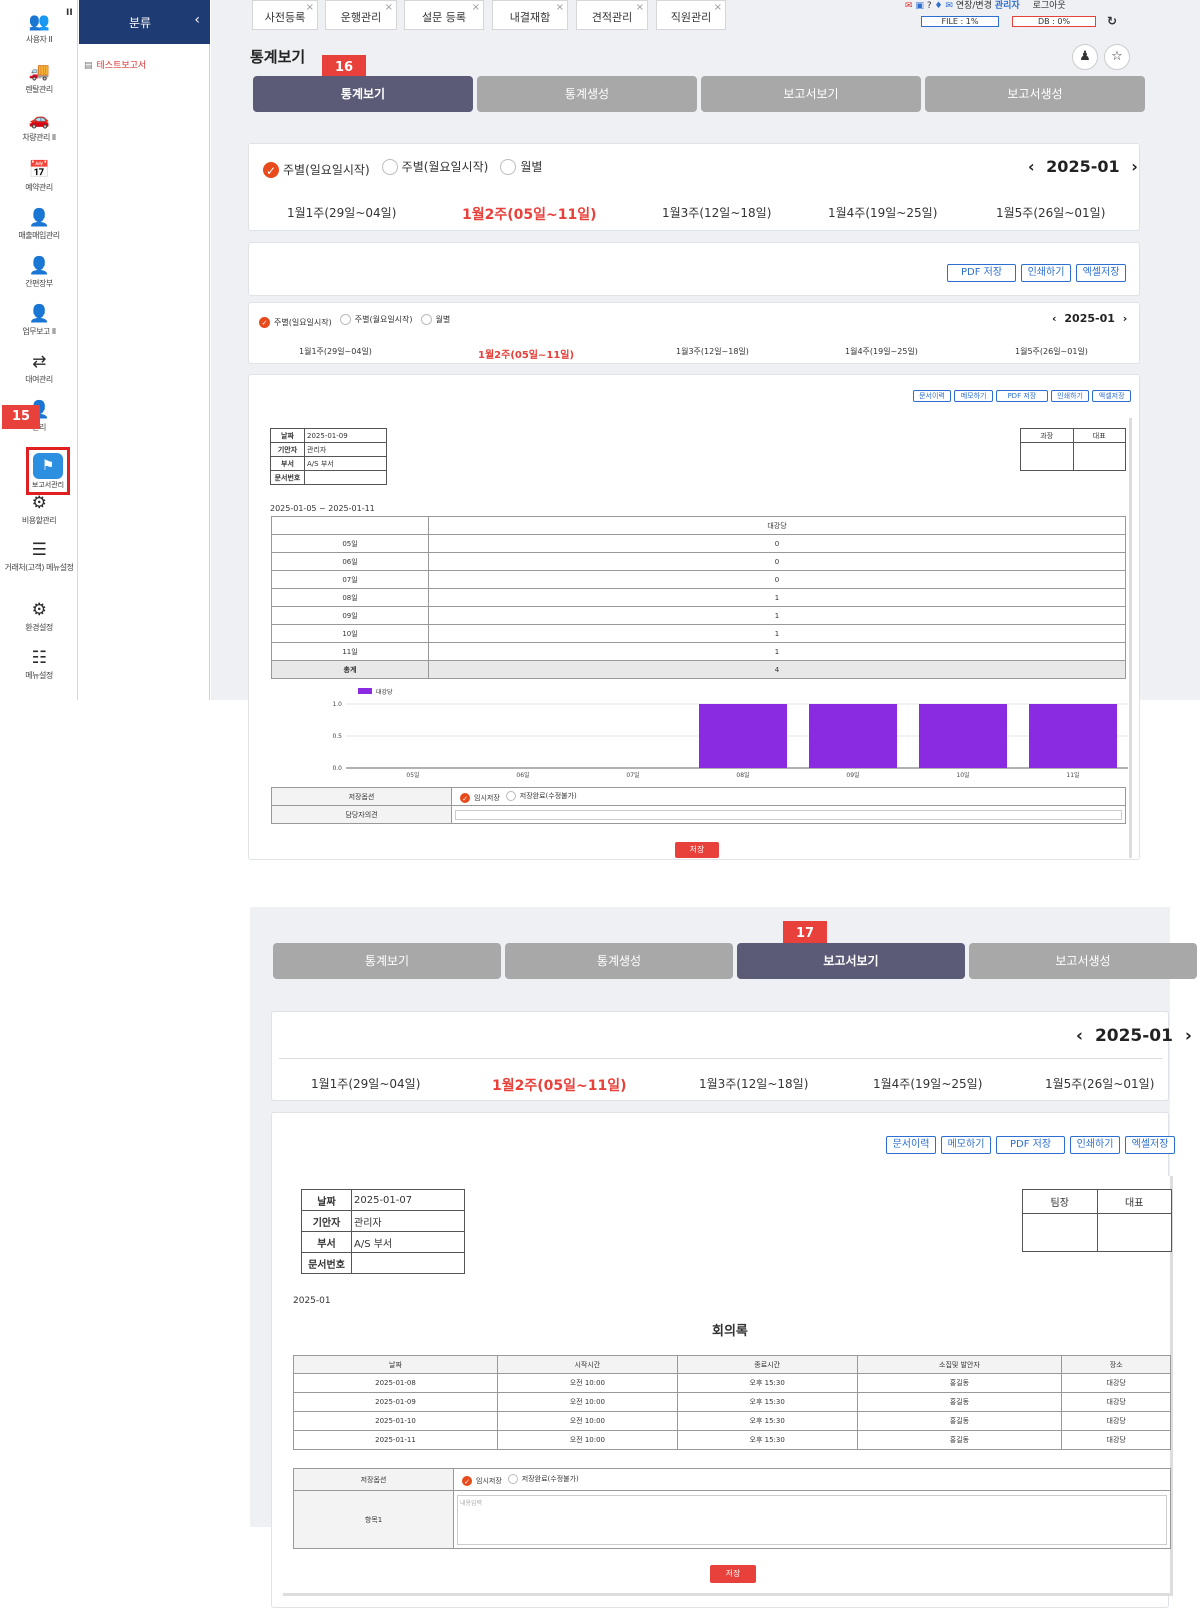  I want to click on row-label: 11일, so click(350, 651).